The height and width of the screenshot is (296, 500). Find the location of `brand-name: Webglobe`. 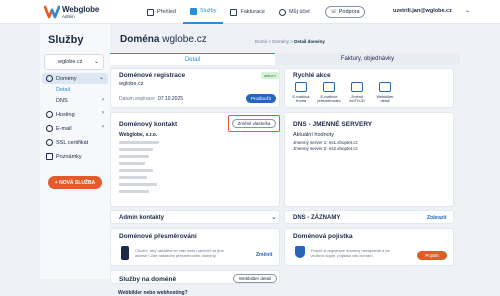

brand-name: Webglobe is located at coordinates (81, 9).